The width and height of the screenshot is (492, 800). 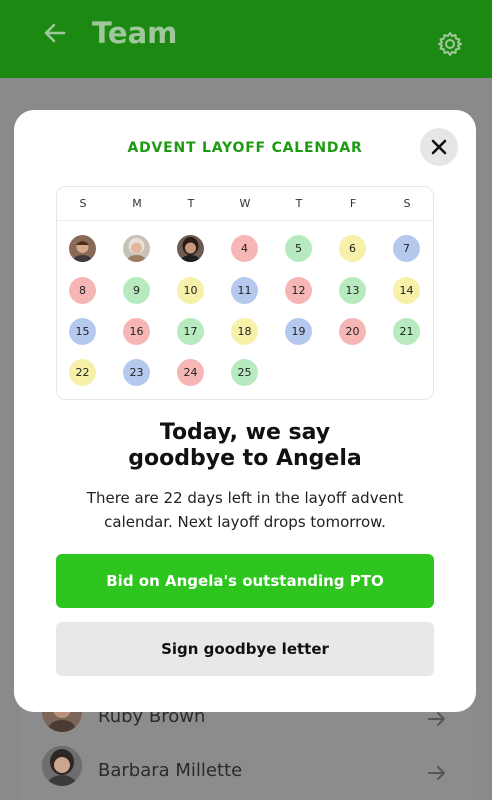 What do you see at coordinates (245, 148) in the screenshot?
I see `modal-heading: ADVENT LAYOFF CALENDAR` at bounding box center [245, 148].